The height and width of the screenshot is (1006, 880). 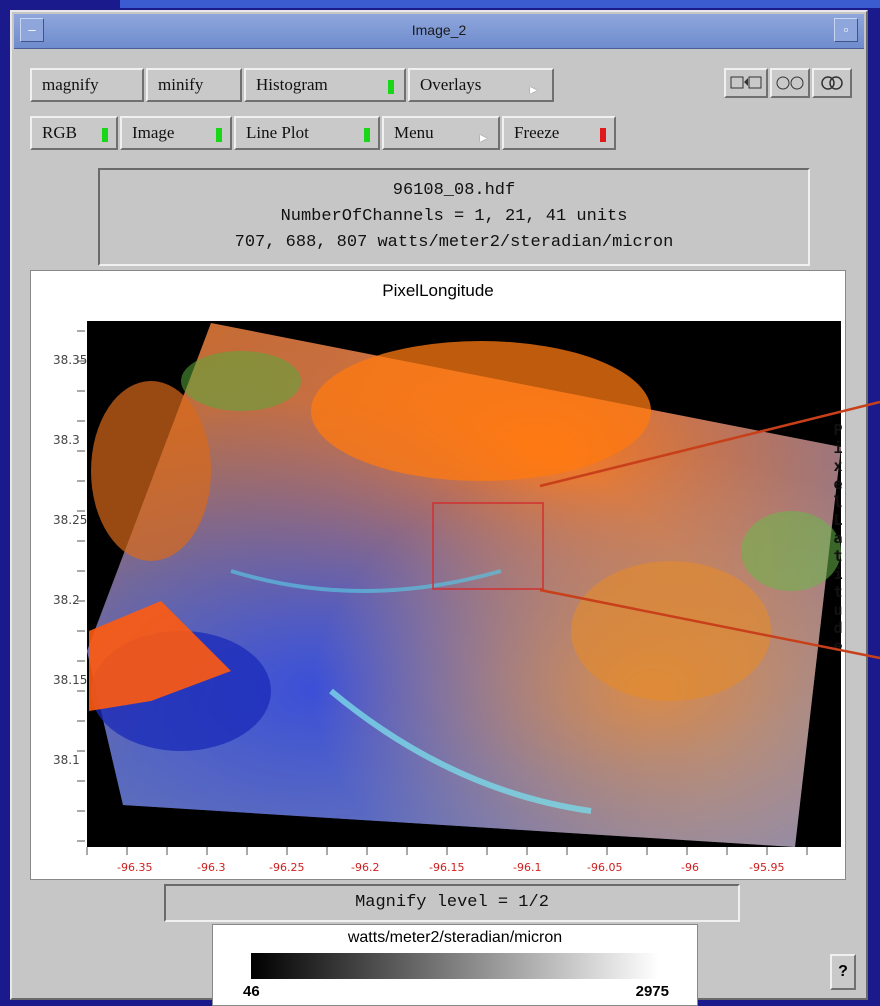 What do you see at coordinates (176, 133) in the screenshot?
I see `image-toggle: Image` at bounding box center [176, 133].